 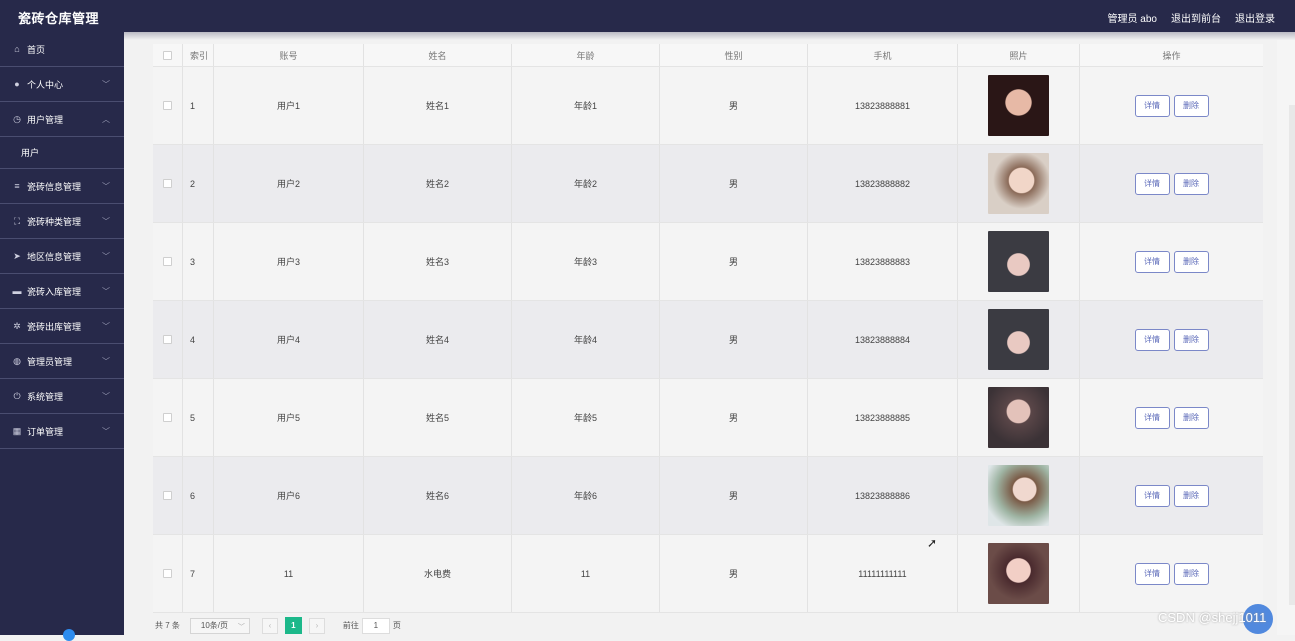 What do you see at coordinates (219, 625) in the screenshot?
I see `page-size-select: 10条/页 ﹀` at bounding box center [219, 625].